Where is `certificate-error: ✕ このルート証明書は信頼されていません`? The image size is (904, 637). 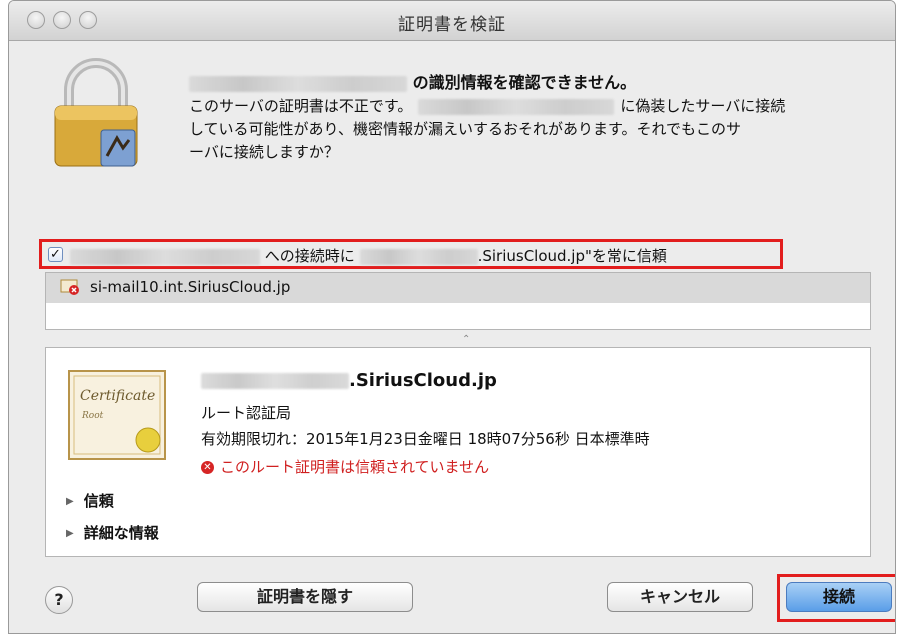
certificate-error: ✕ このルート証明書は信頼されていません is located at coordinates (345, 466).